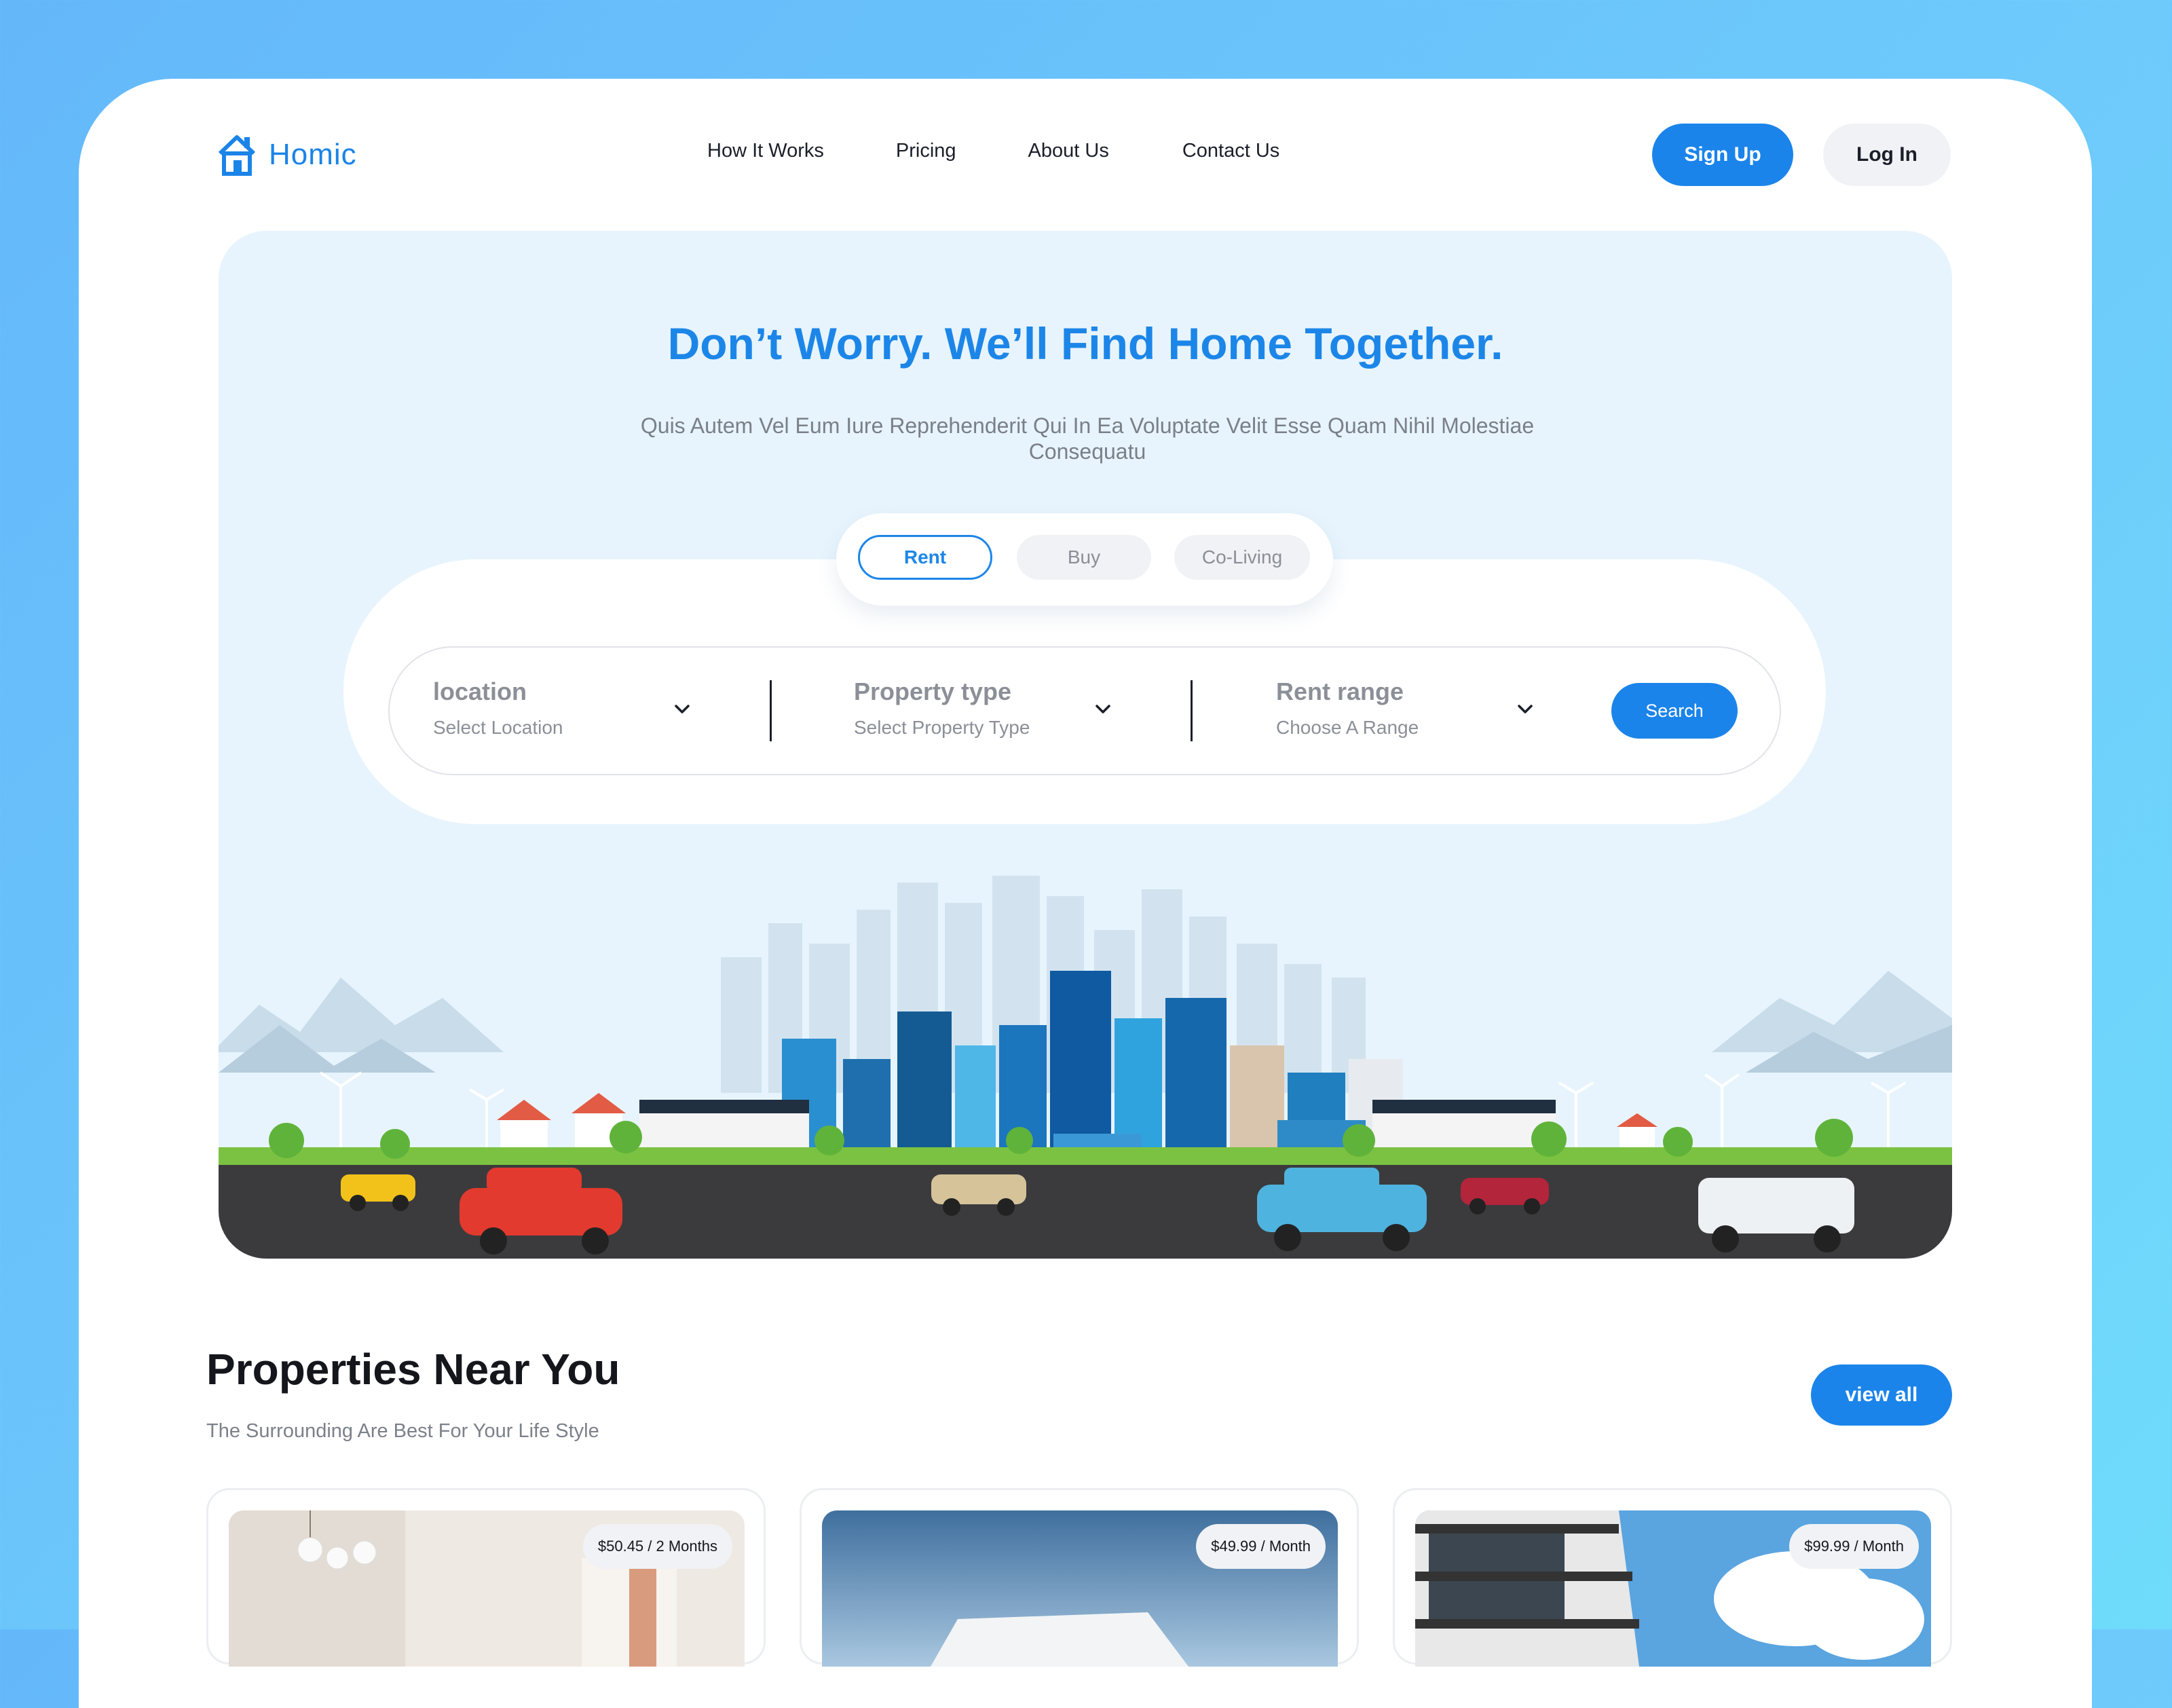  Describe the element at coordinates (942, 727) in the screenshot. I see `property-type-placeholder: Select Property Type` at that location.